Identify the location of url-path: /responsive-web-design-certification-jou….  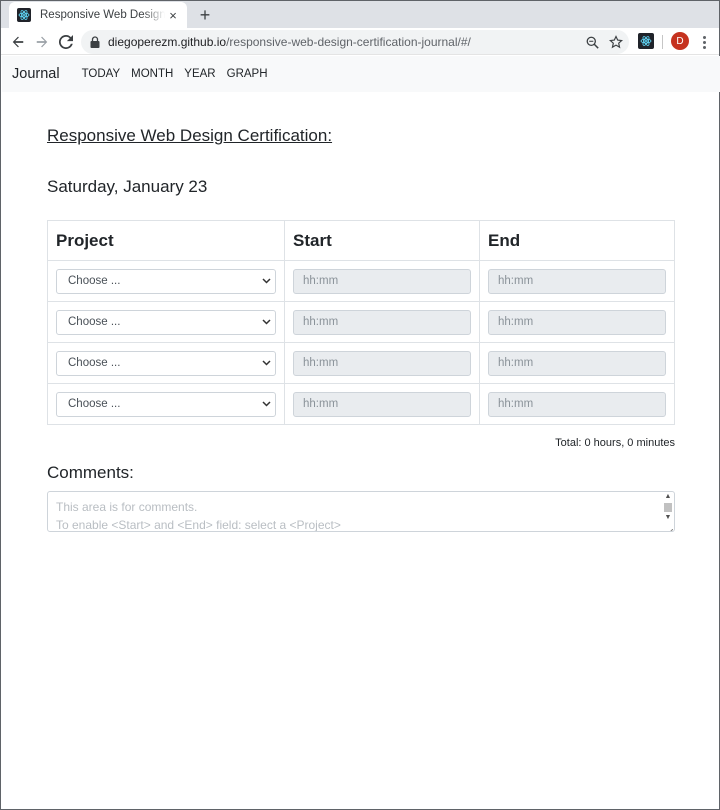
(348, 42).